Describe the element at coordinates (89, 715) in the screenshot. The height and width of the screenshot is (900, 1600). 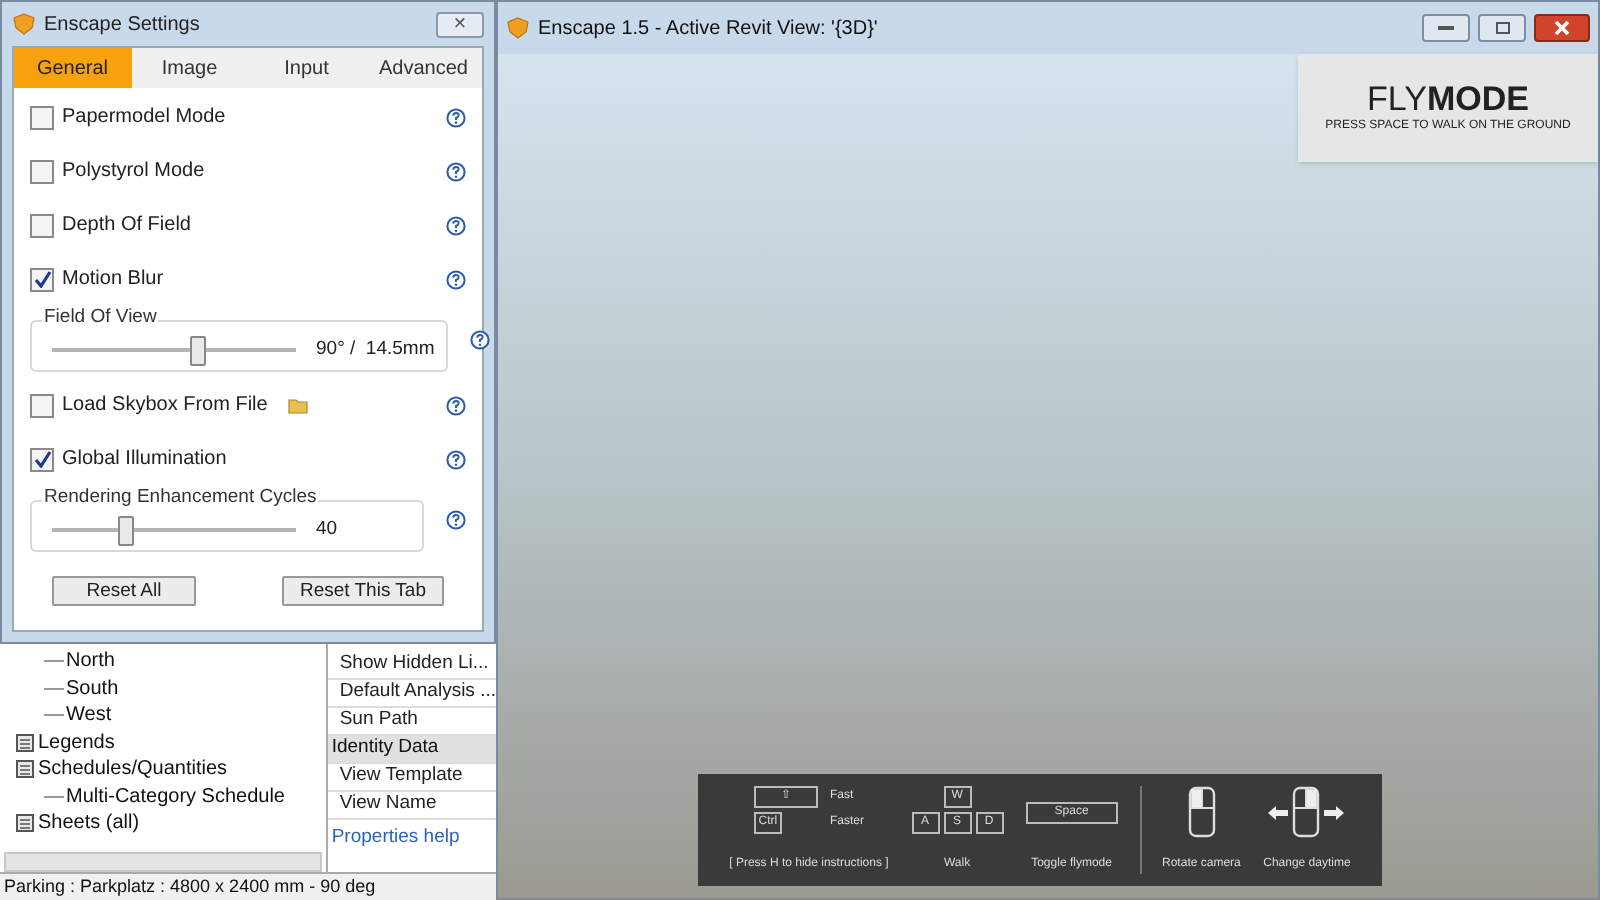
I see `tree-item: West` at that location.